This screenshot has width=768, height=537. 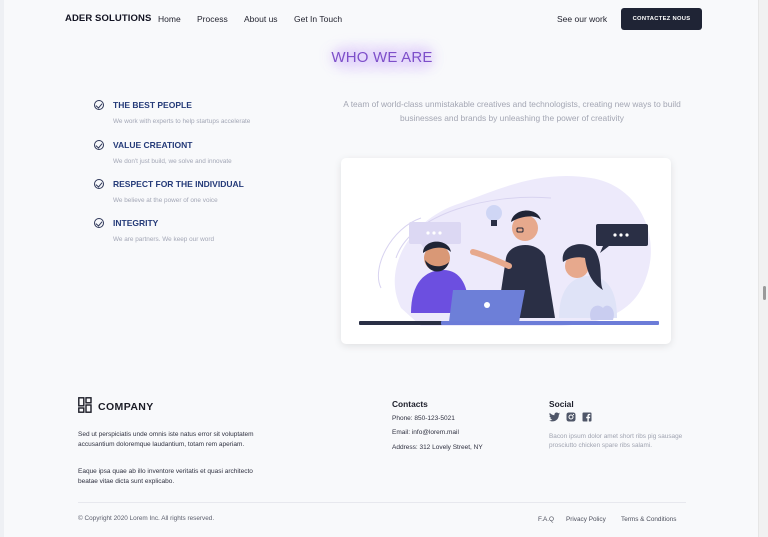 What do you see at coordinates (382, 502) in the screenshot?
I see `footer-divider` at bounding box center [382, 502].